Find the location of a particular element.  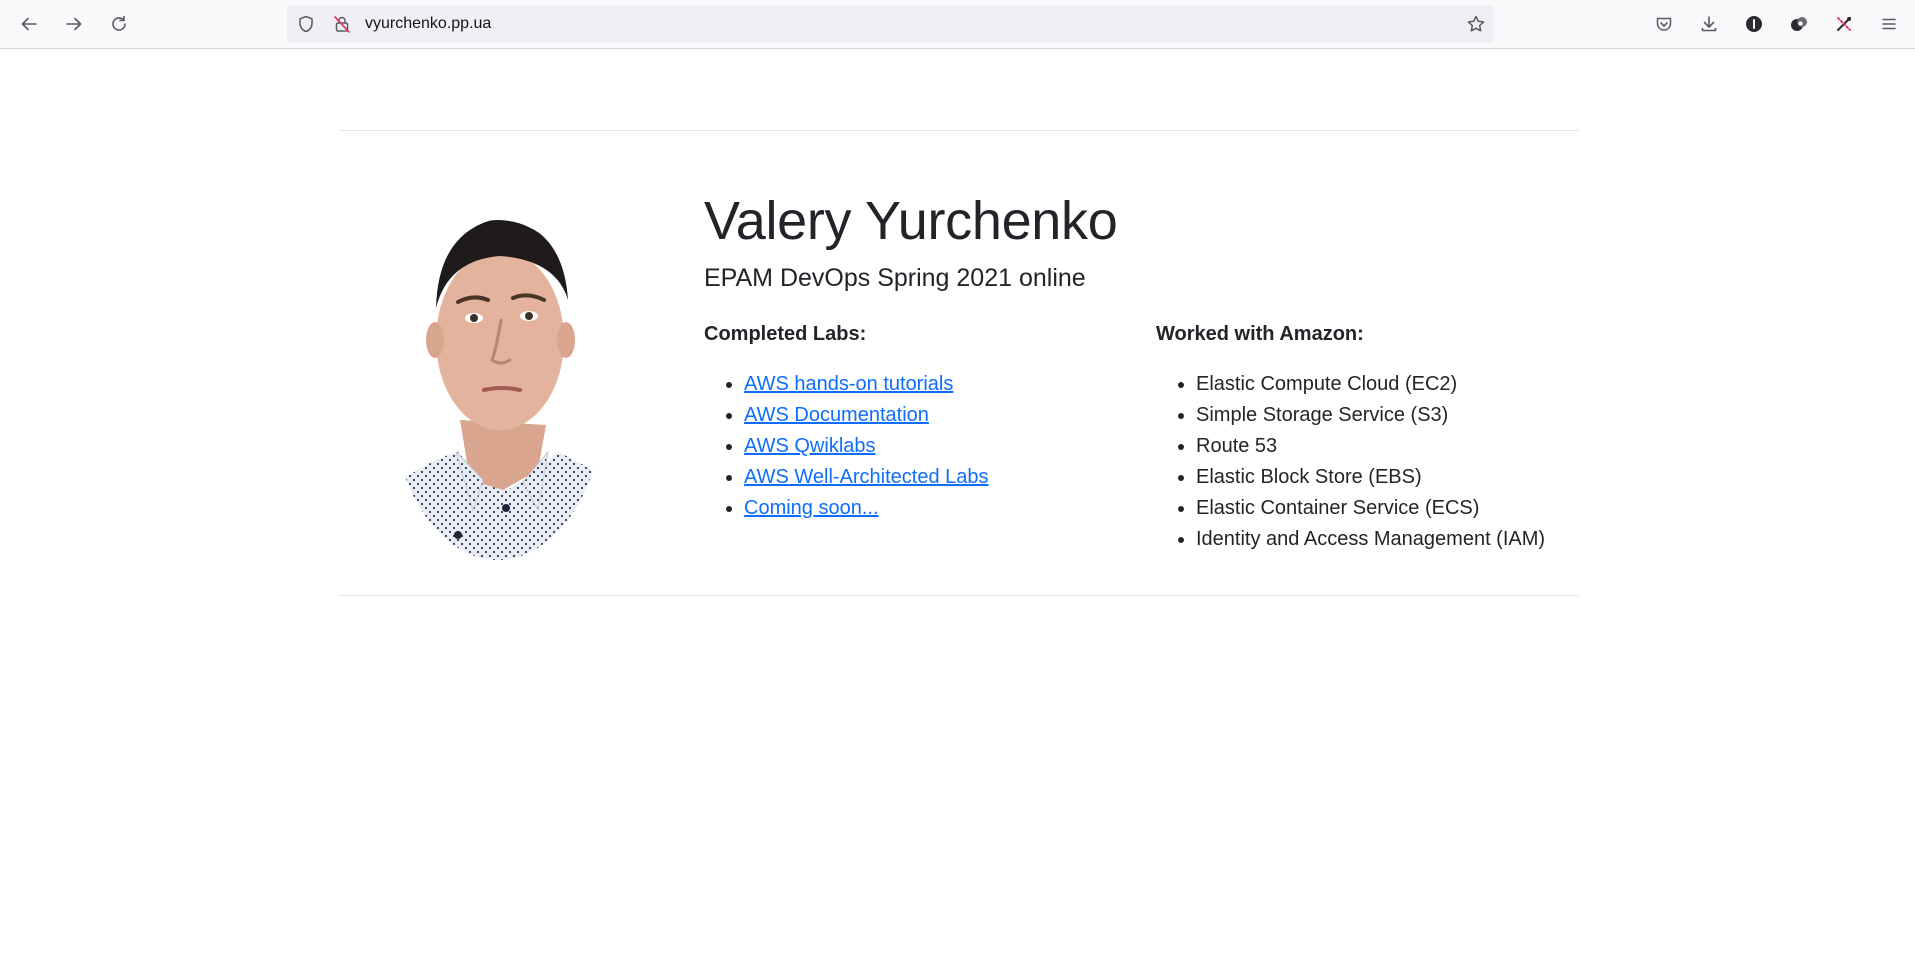

arrow-left-icon is located at coordinates (29, 24).